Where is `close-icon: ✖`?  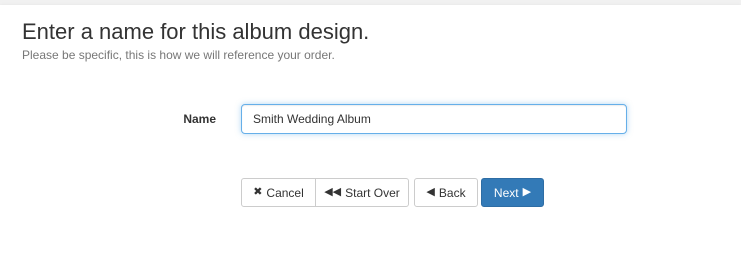
close-icon: ✖ is located at coordinates (258, 192).